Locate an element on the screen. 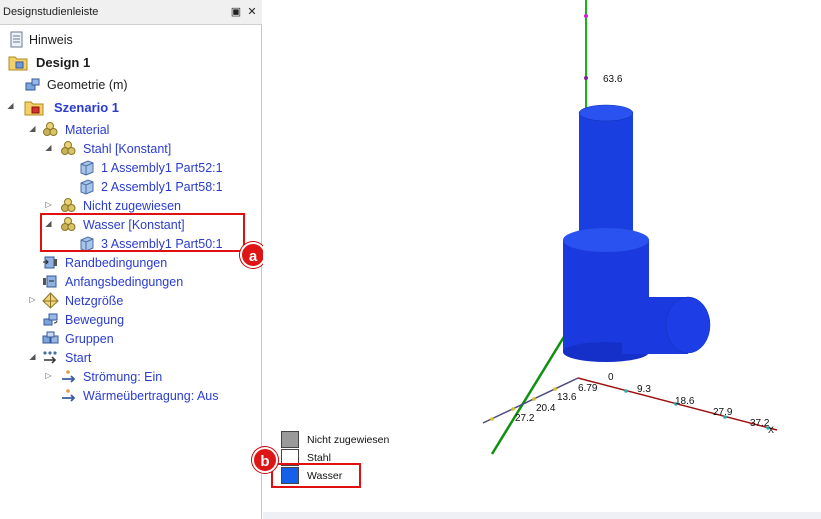  tree-label-szenario: Szenario 1 is located at coordinates (87, 107).